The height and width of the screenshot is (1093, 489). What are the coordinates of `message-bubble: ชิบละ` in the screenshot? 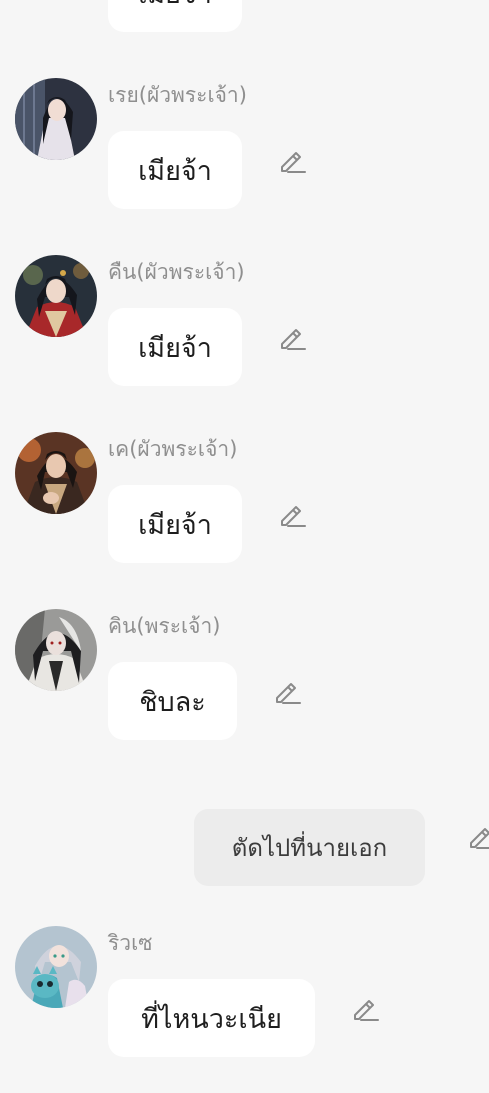 It's located at (172, 701).